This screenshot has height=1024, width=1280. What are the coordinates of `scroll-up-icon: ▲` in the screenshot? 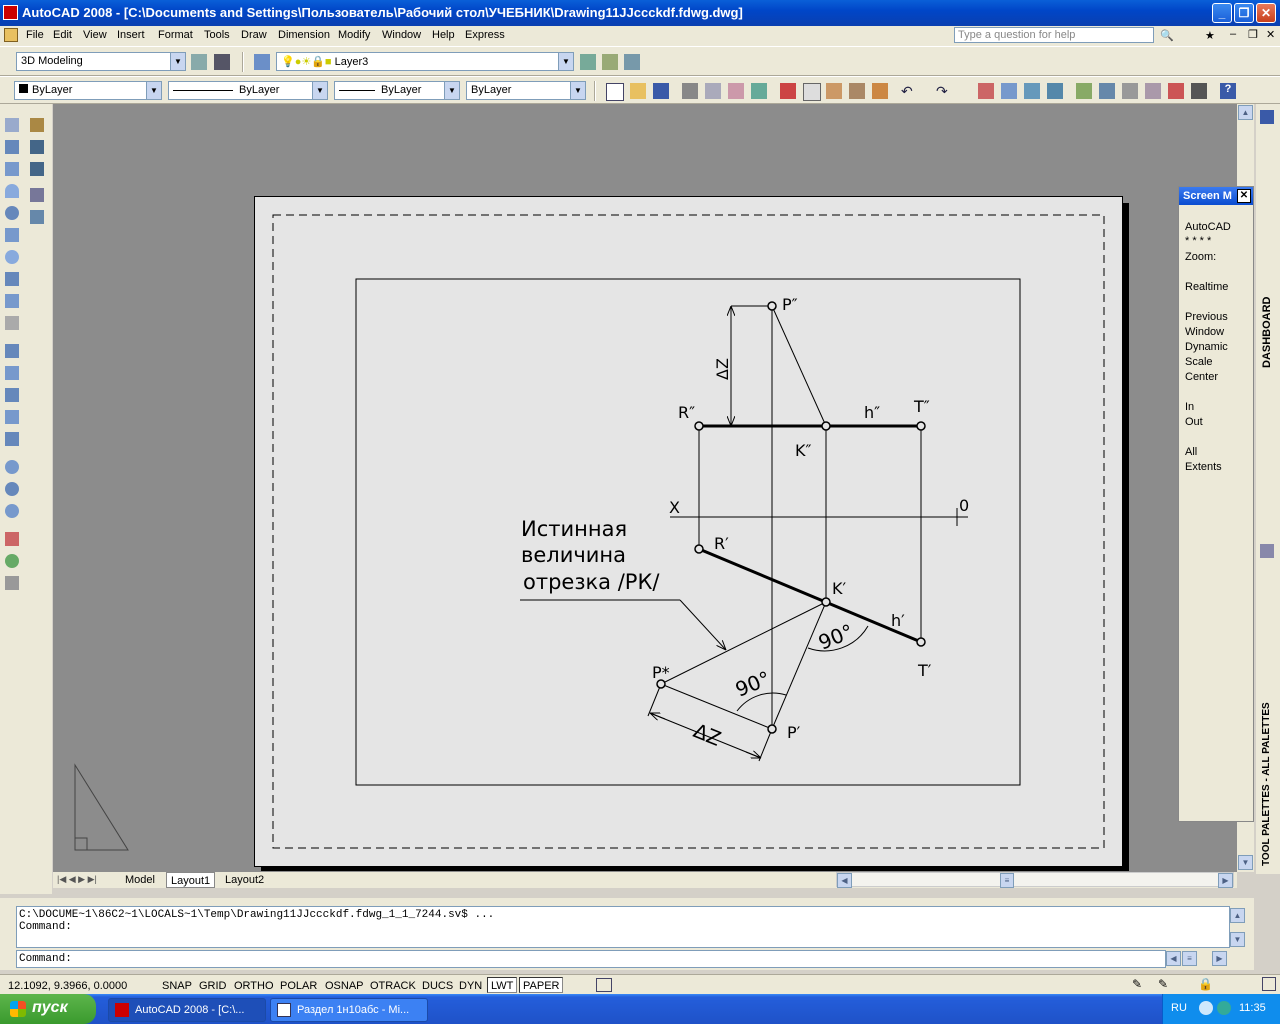 It's located at (1245, 112).